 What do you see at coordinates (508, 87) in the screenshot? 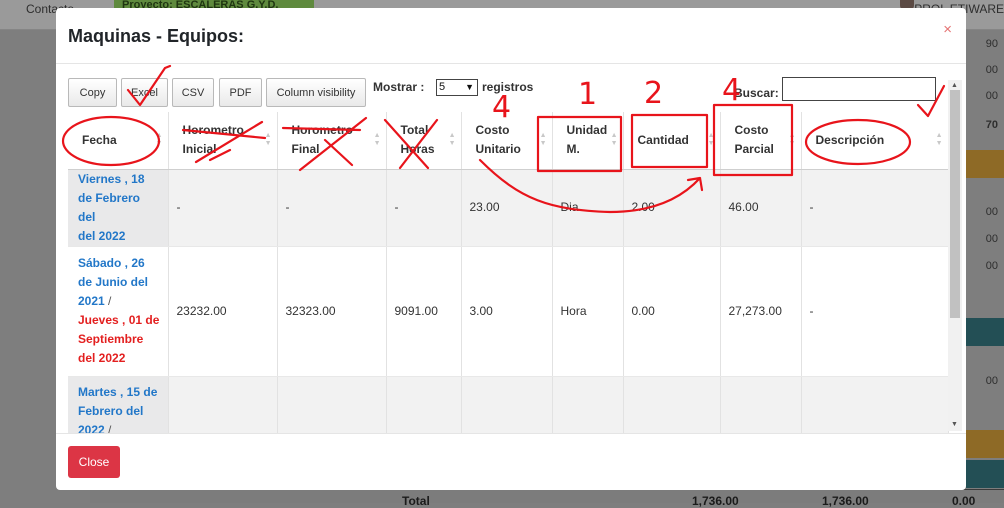
I see `length-suffix: registros` at bounding box center [508, 87].